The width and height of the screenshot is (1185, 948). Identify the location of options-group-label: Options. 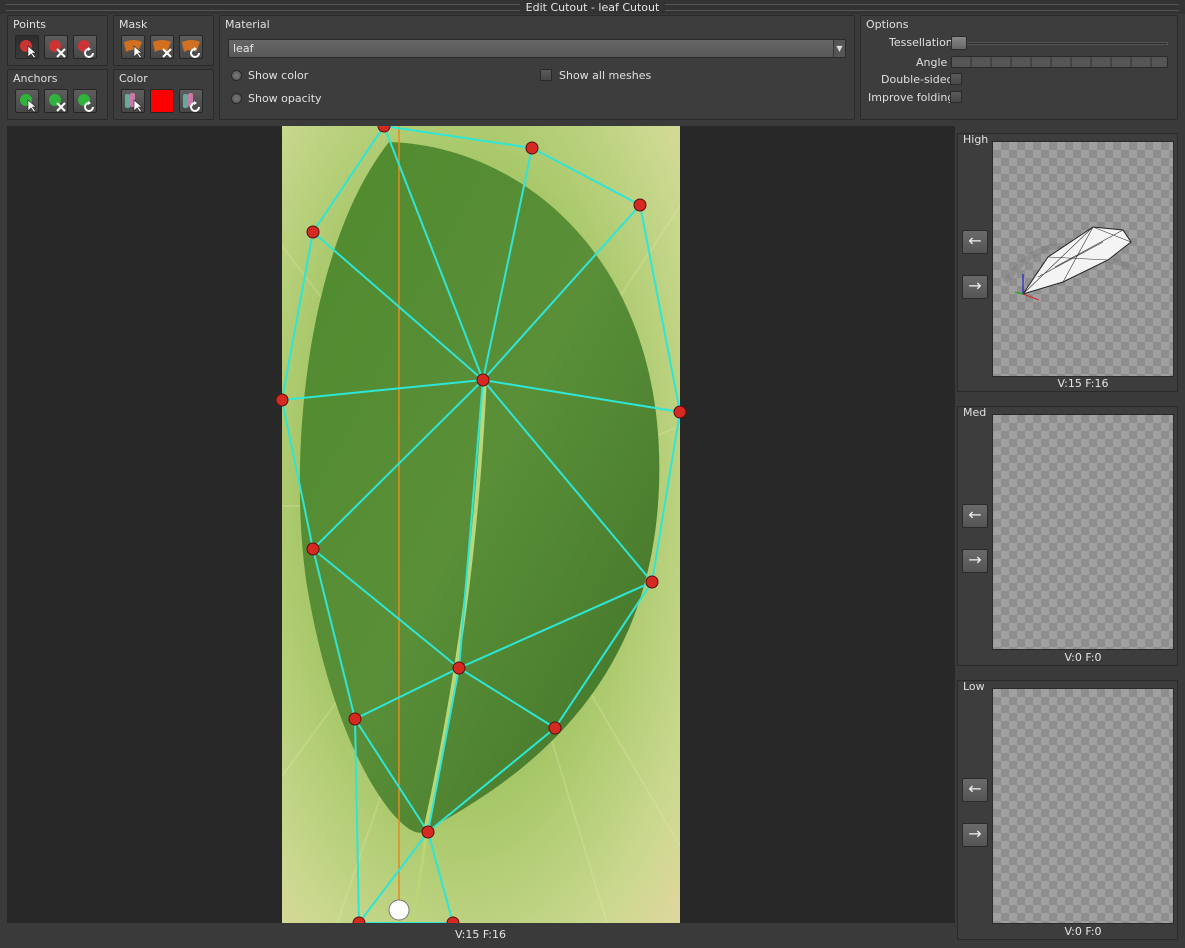
(887, 24).